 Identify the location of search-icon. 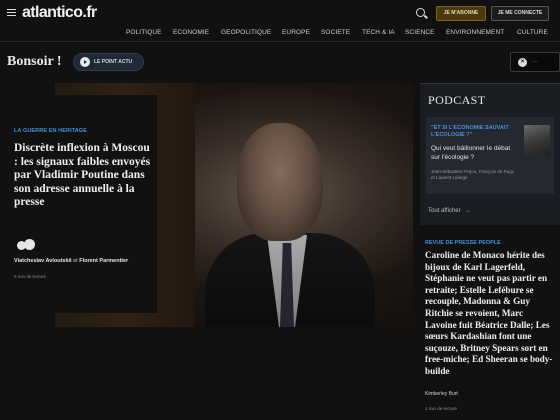
(420, 12).